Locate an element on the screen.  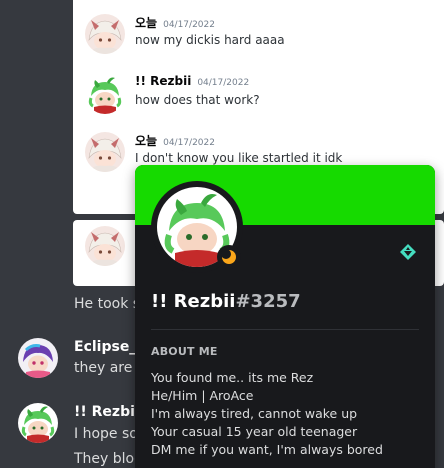
message-author: !! Rezbii is located at coordinates (107, 412).